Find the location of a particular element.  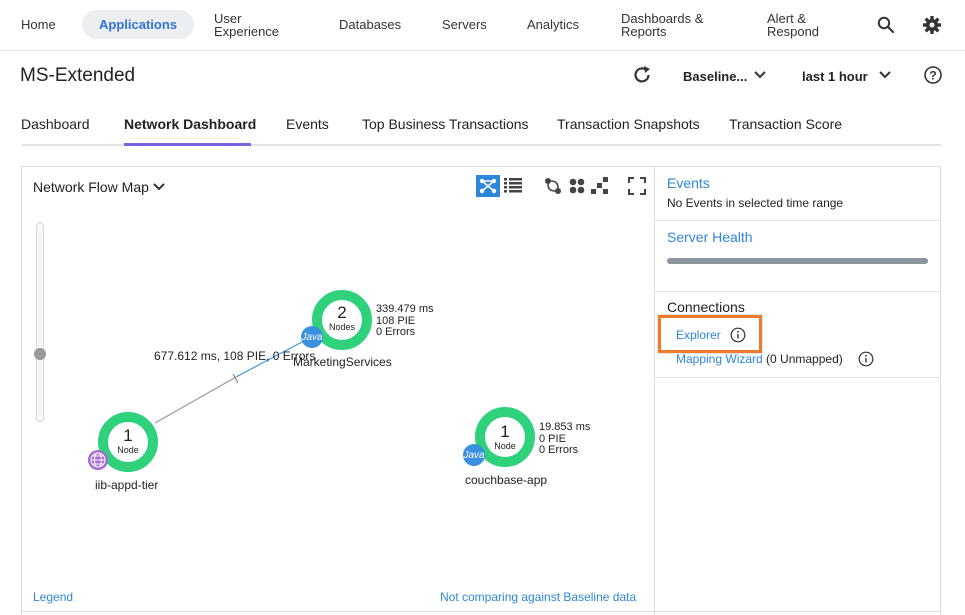

baseline-comparison-link: Not comparing against Baseline data is located at coordinates (538, 597).